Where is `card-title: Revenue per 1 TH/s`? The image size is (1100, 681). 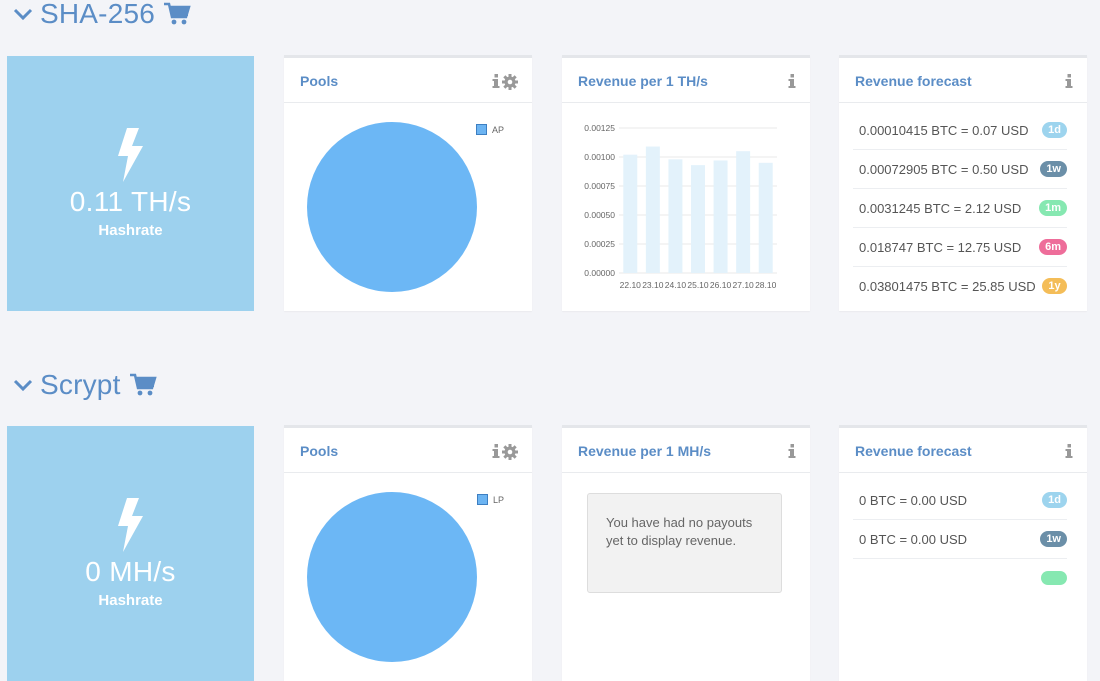 card-title: Revenue per 1 TH/s is located at coordinates (643, 81).